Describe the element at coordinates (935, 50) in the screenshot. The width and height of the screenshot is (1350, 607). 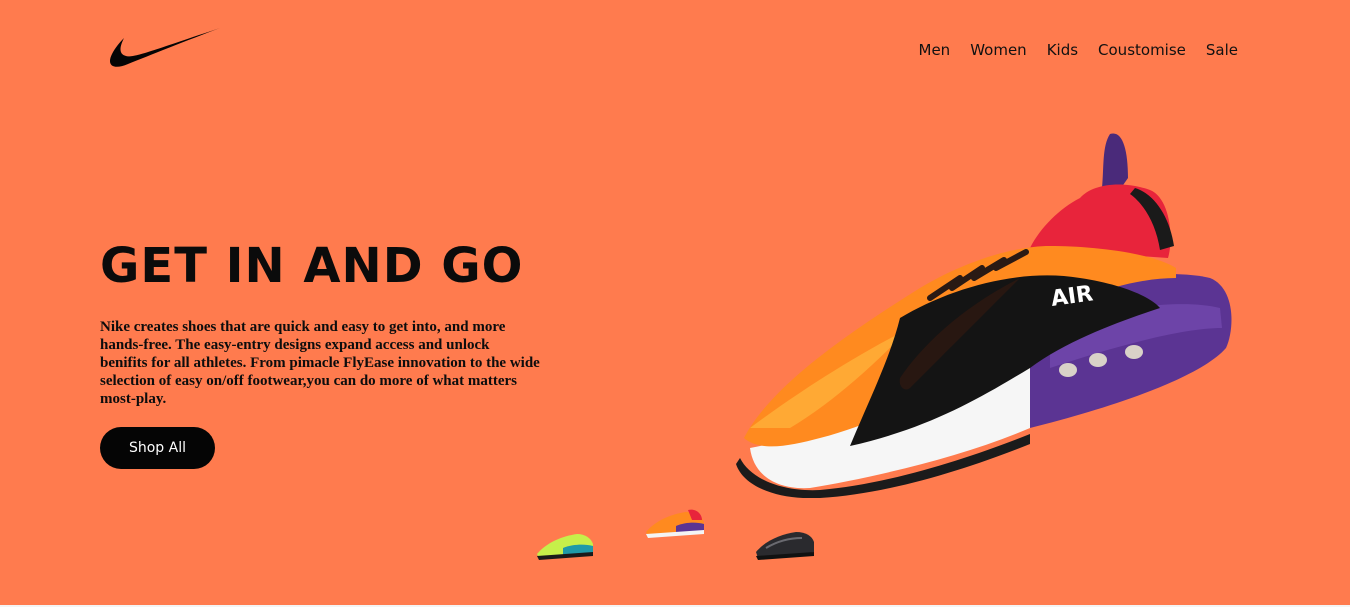
I see `nav-item-men: Men` at that location.